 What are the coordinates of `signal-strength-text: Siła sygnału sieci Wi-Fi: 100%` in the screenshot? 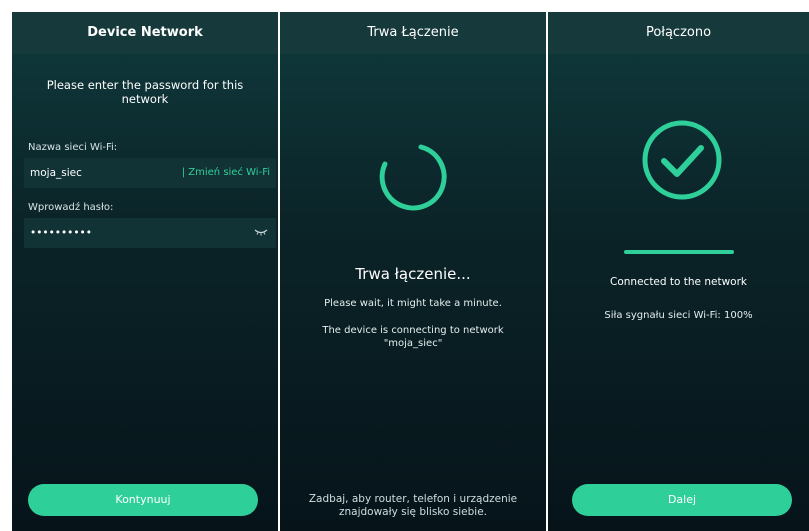 It's located at (678, 315).